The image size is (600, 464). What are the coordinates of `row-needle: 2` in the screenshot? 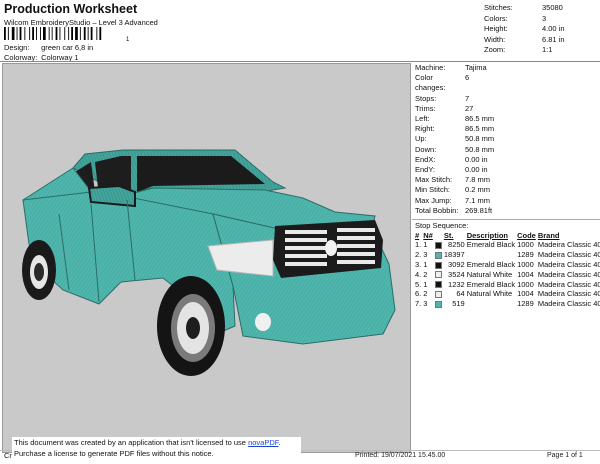 It's located at (425, 294).